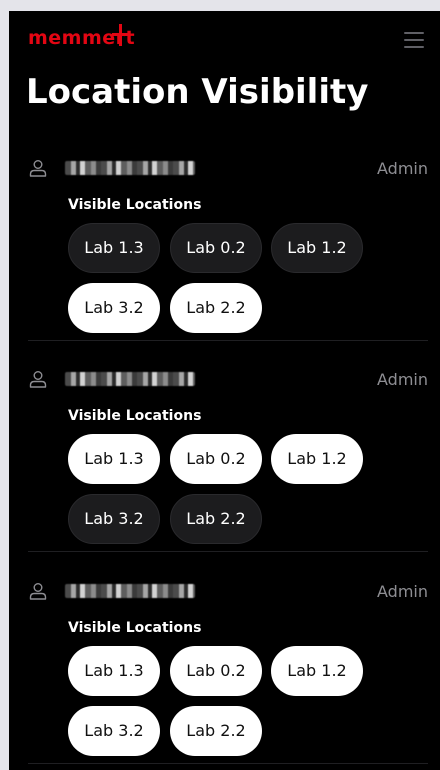  What do you see at coordinates (224, 41) in the screenshot?
I see `top-bar: memmert` at bounding box center [224, 41].